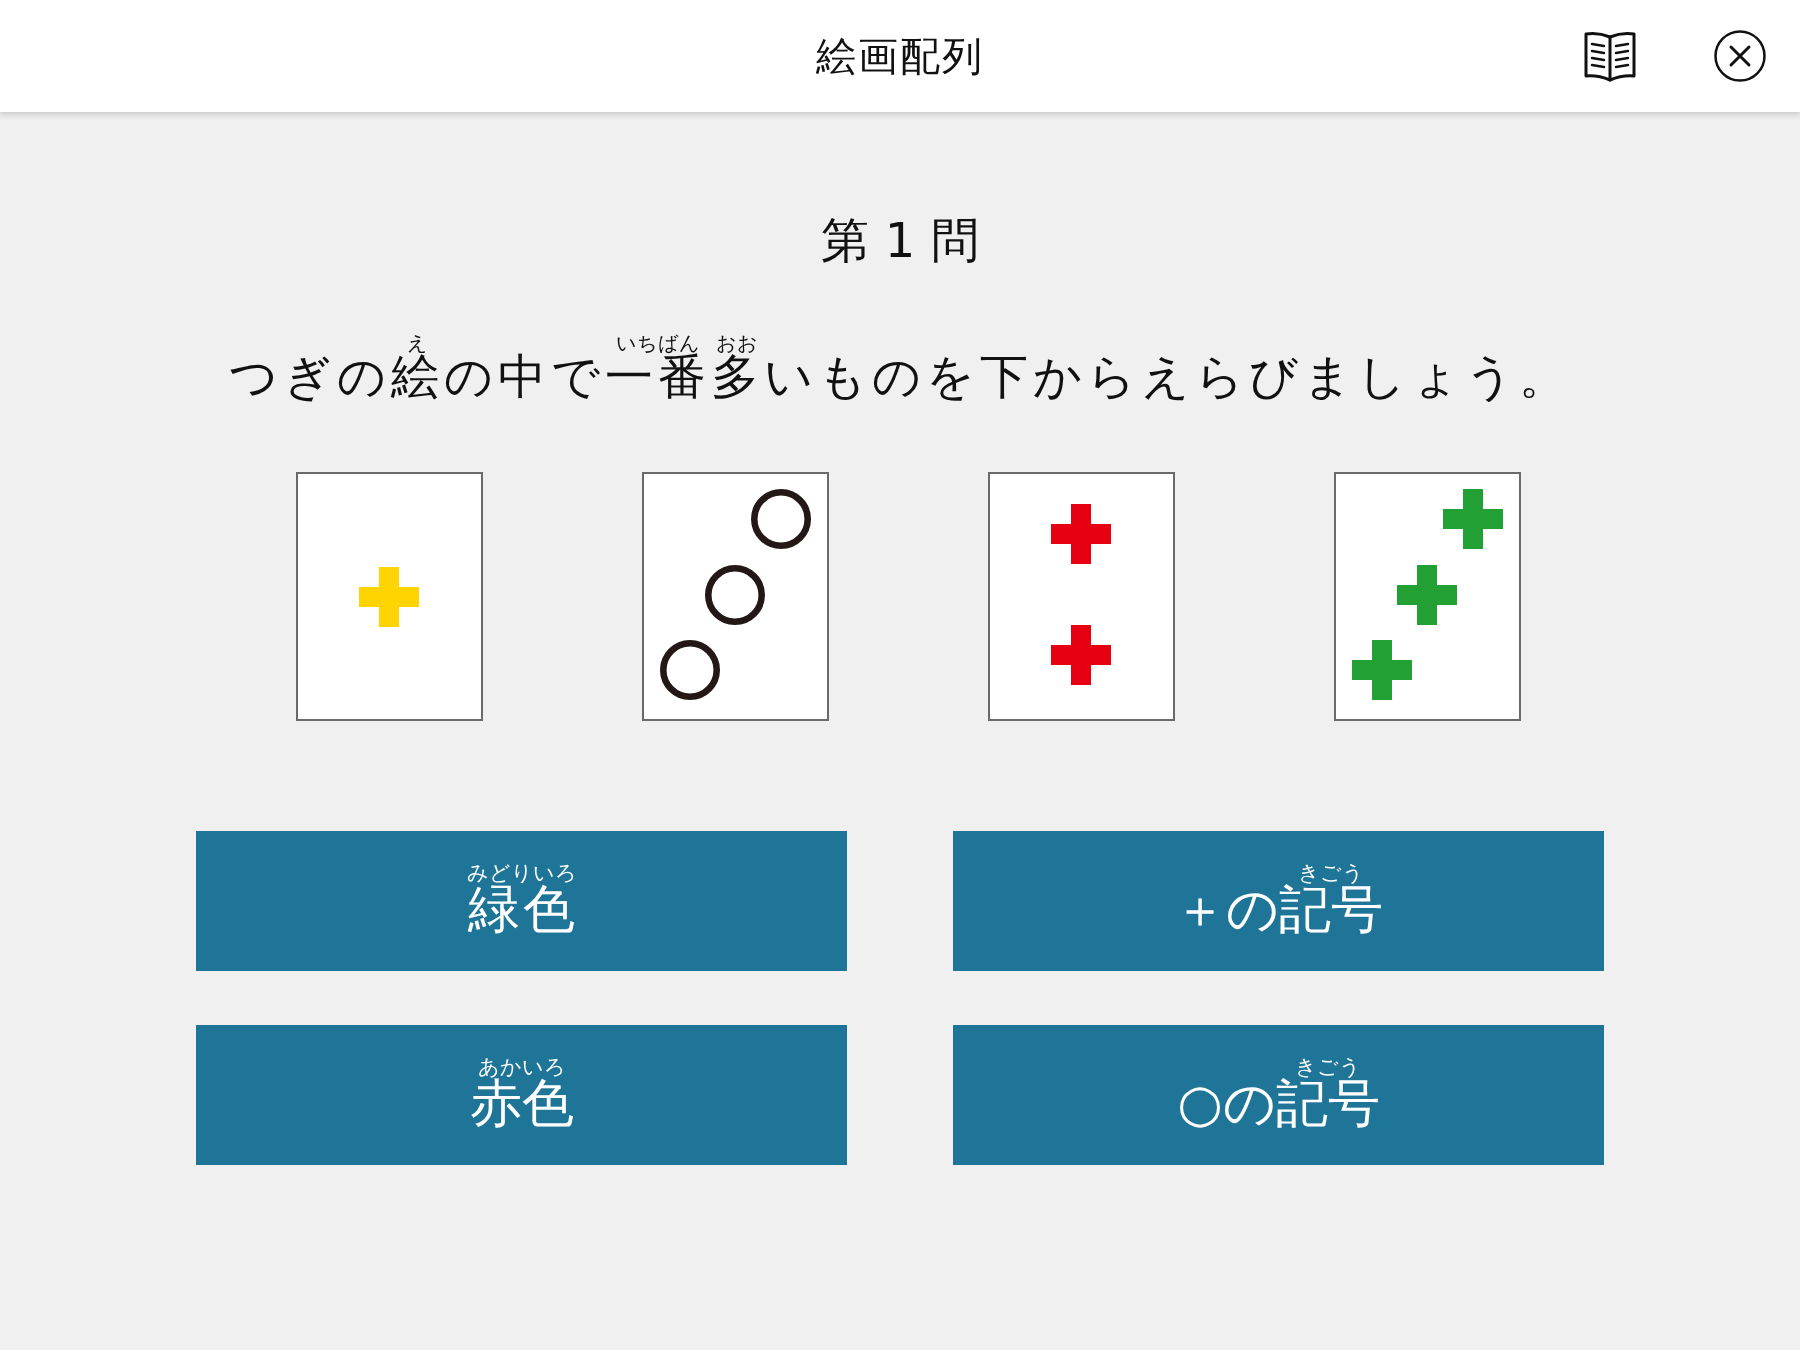  What do you see at coordinates (521, 901) in the screenshot?
I see `answer-button: 緑色 みどりいろ` at bounding box center [521, 901].